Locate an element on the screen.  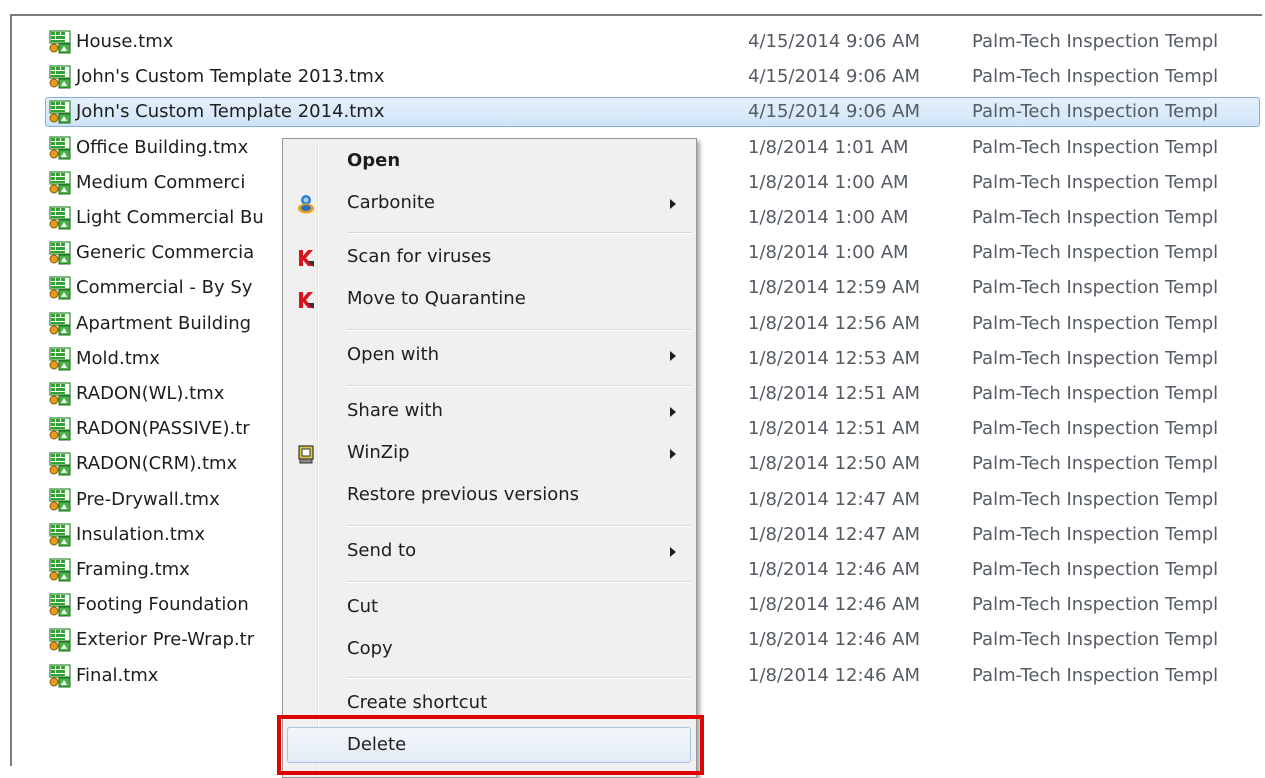
file-name: Office Building.tmx is located at coordinates (162, 147).